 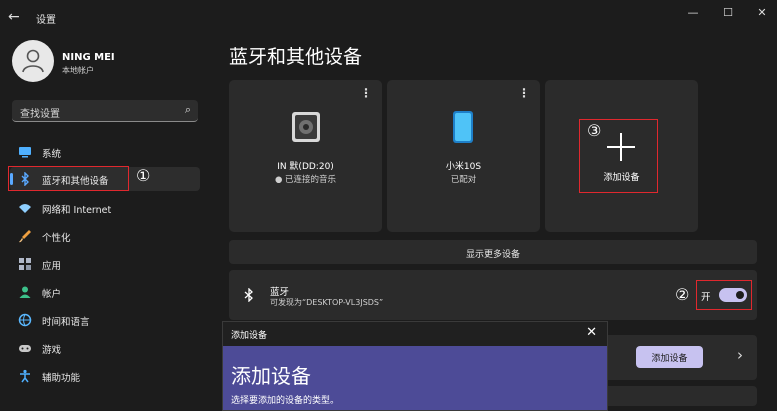 What do you see at coordinates (248, 295) in the screenshot?
I see `bluetooth-icon` at bounding box center [248, 295].